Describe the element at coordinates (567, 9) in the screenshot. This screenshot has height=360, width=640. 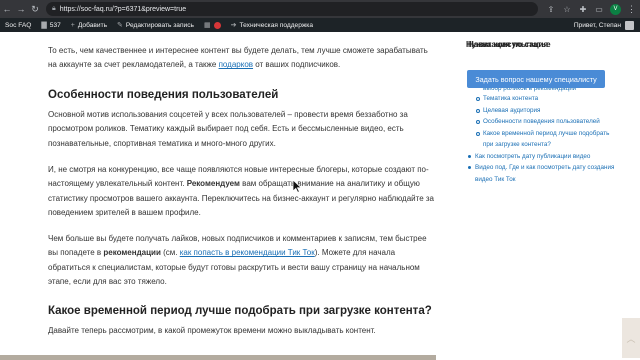
I see `bookmark-star-icon: ☆` at that location.